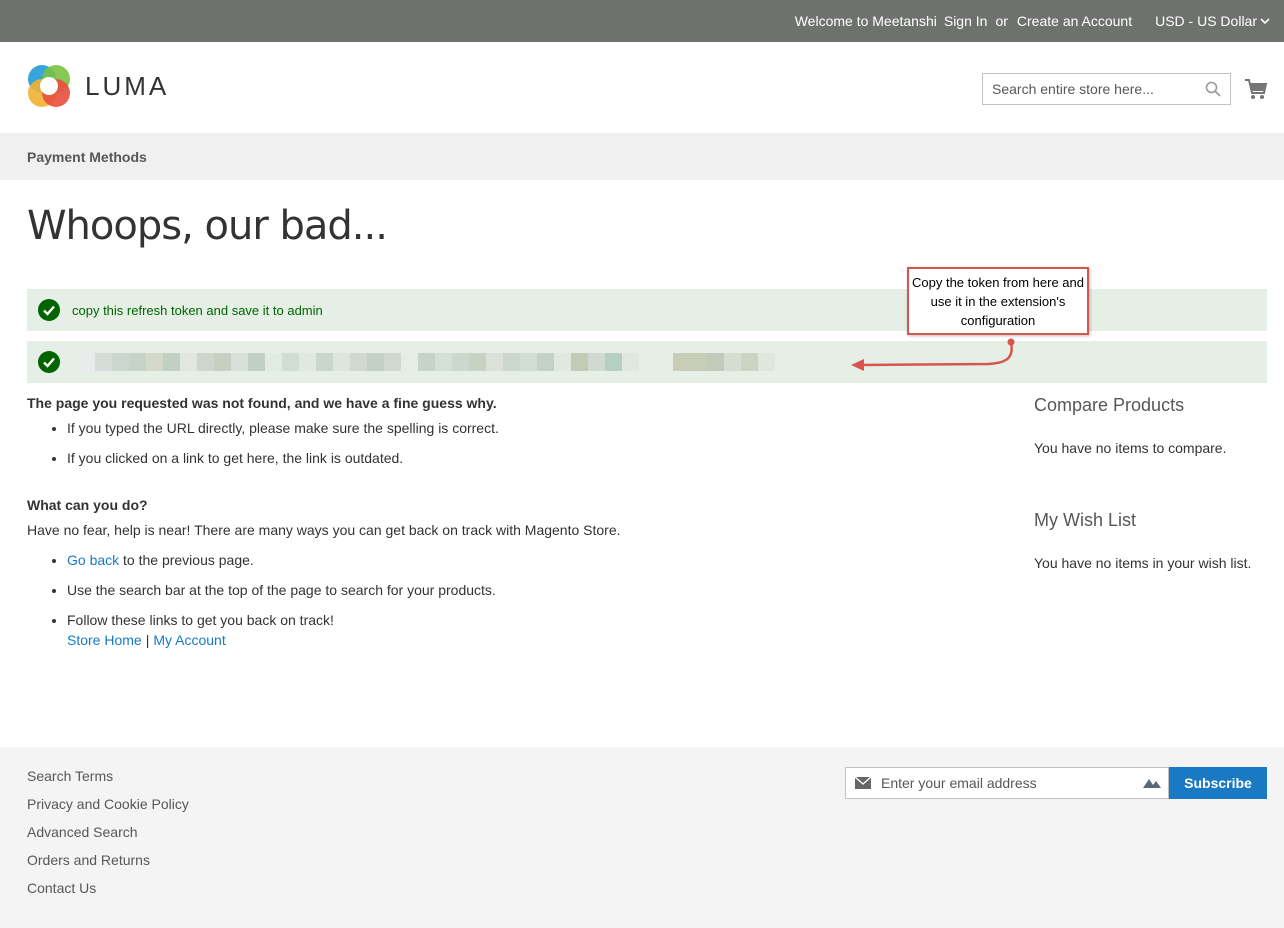 This screenshot has height=928, width=1284. I want to click on nav-item-payment-methods: Payment Methods, so click(87, 157).